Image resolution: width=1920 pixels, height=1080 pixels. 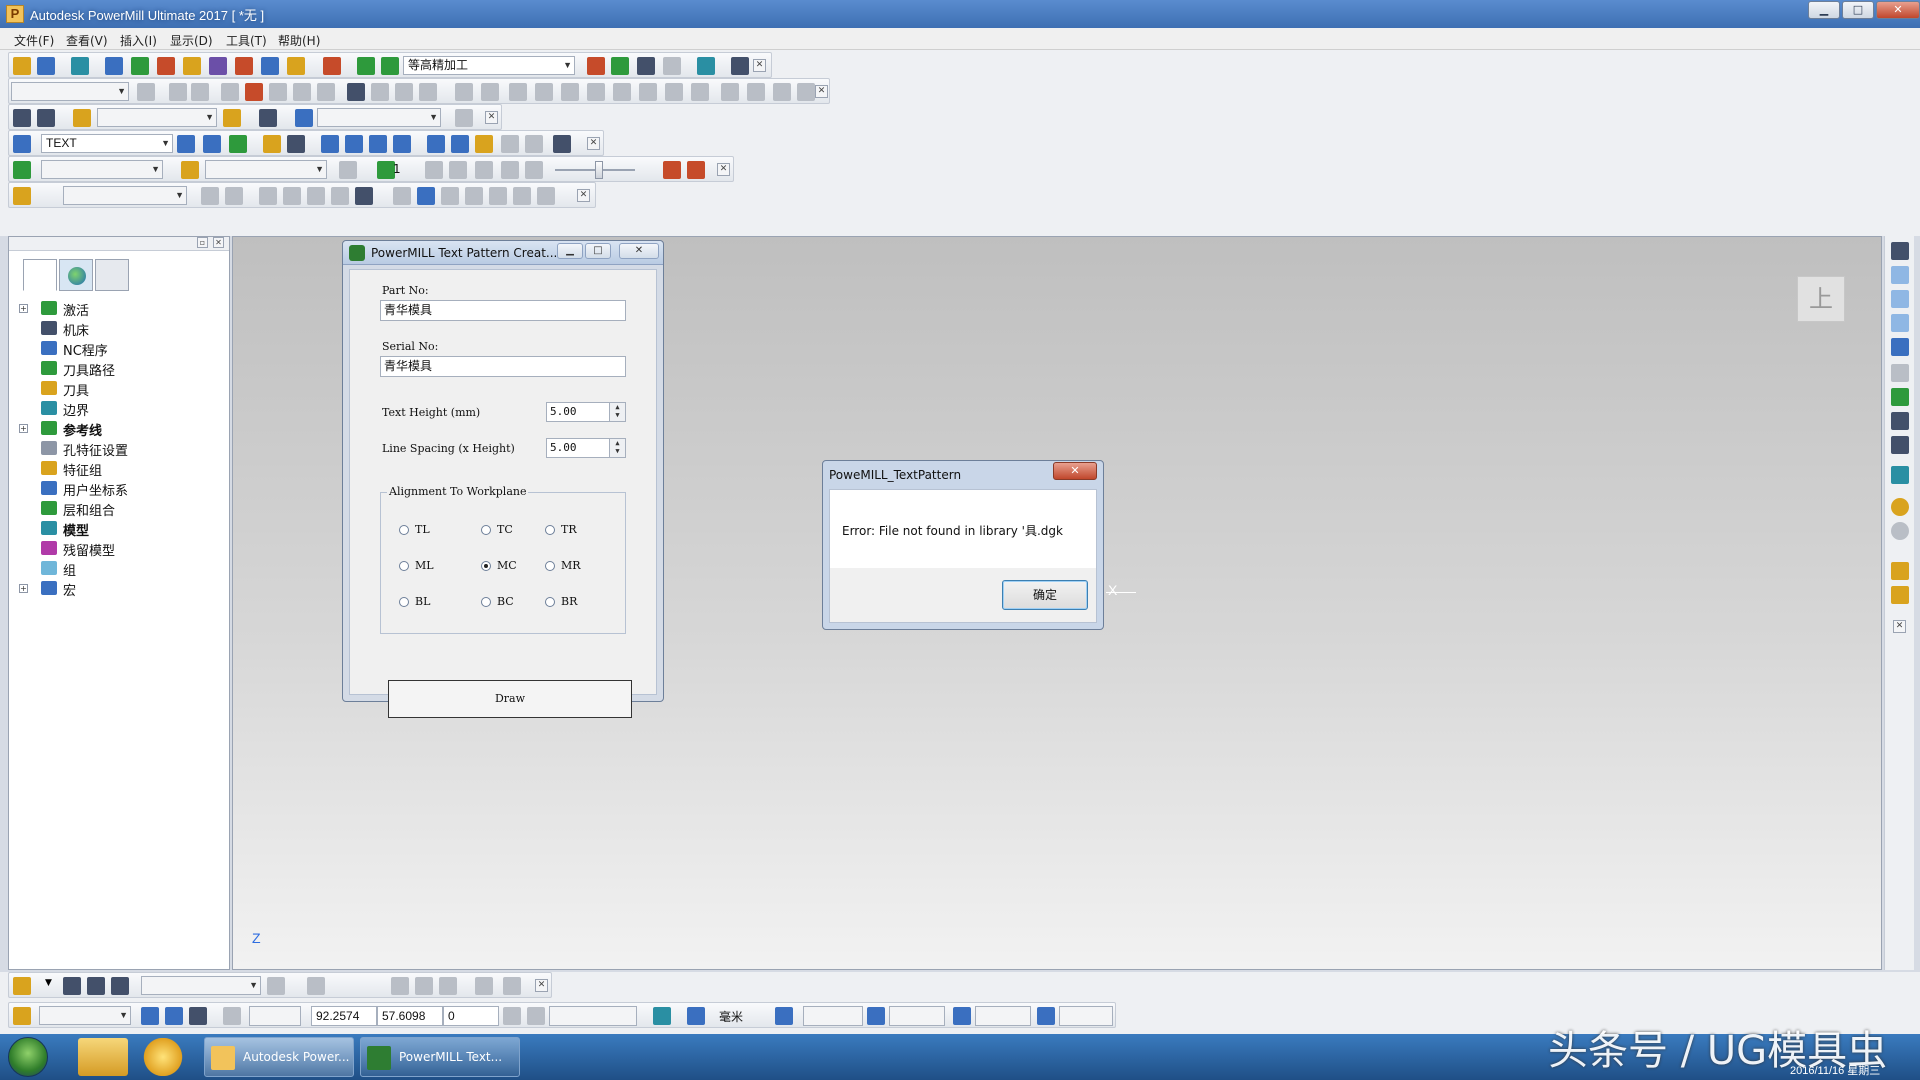 What do you see at coordinates (366, 66) in the screenshot?
I see `toolpath-strategy-icon` at bounding box center [366, 66].